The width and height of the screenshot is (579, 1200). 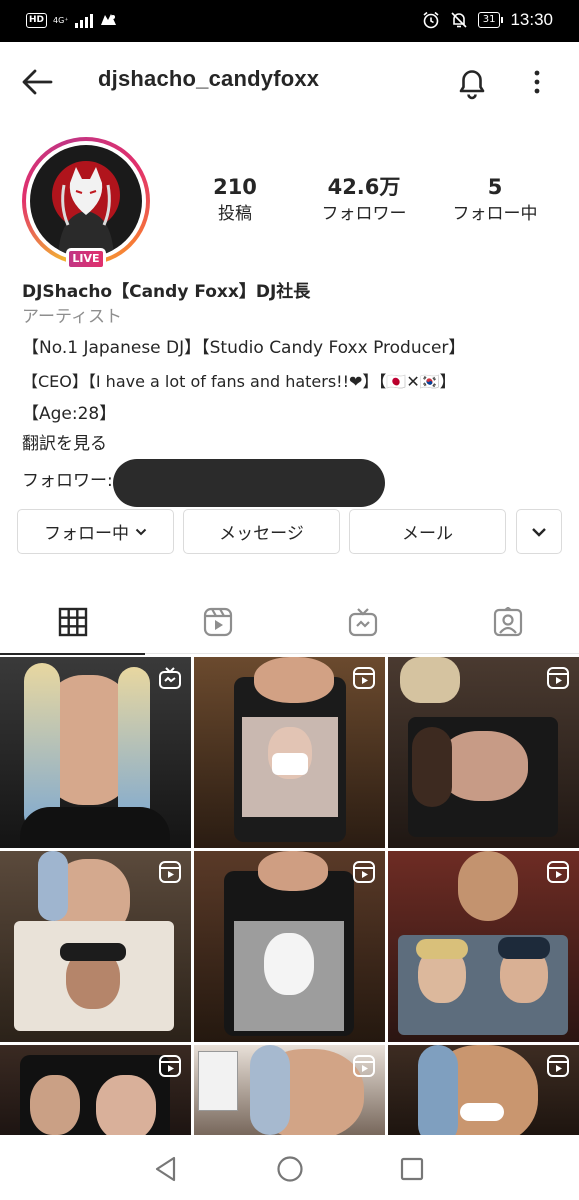 I want to click on message-button: メッセージ, so click(x=261, y=531).